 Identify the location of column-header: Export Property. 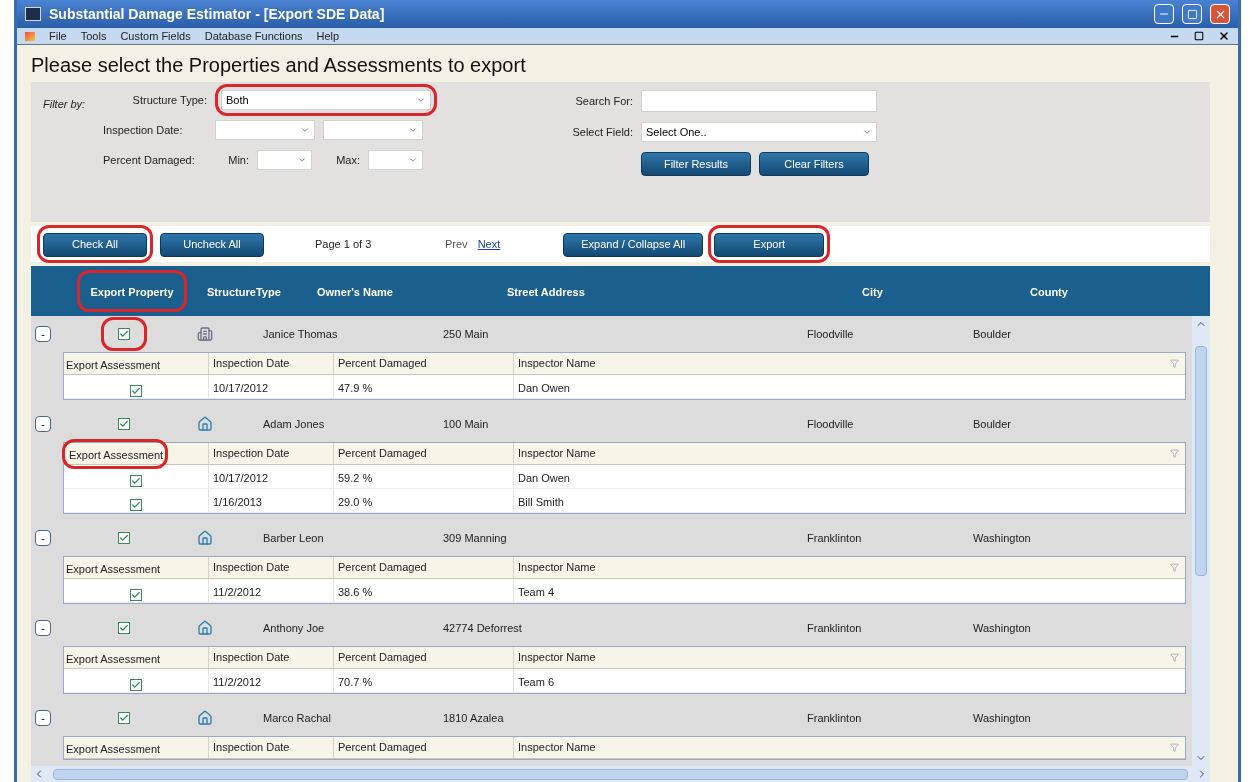
(132, 292).